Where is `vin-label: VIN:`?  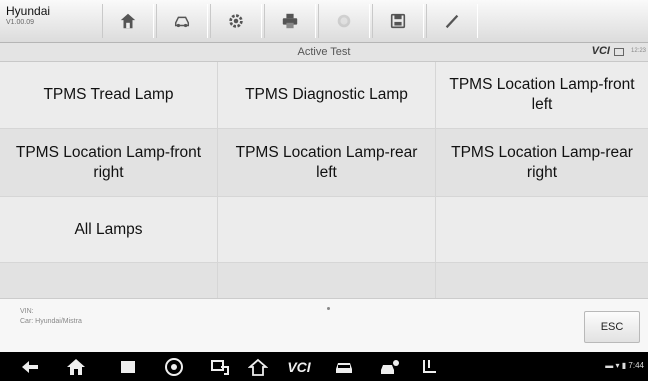 vin-label: VIN: is located at coordinates (27, 311).